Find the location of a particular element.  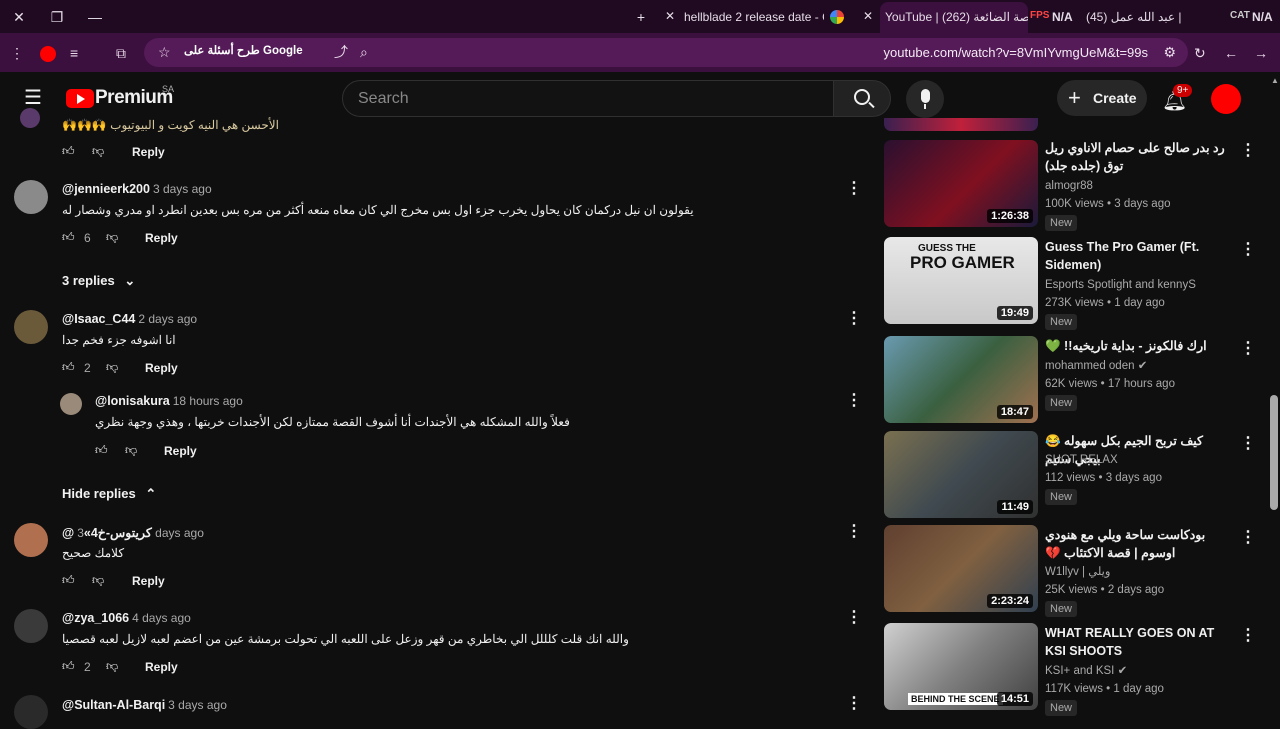

video-thumbnail: BEHIND THE SCENE 14:51 is located at coordinates (961, 666).